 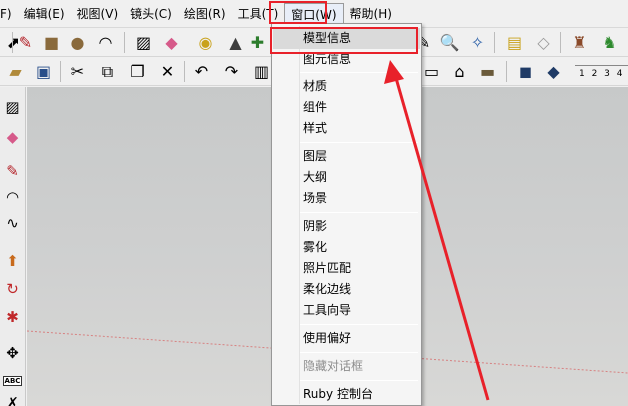 What do you see at coordinates (77, 42) in the screenshot?
I see `circle-icon: ●` at bounding box center [77, 42].